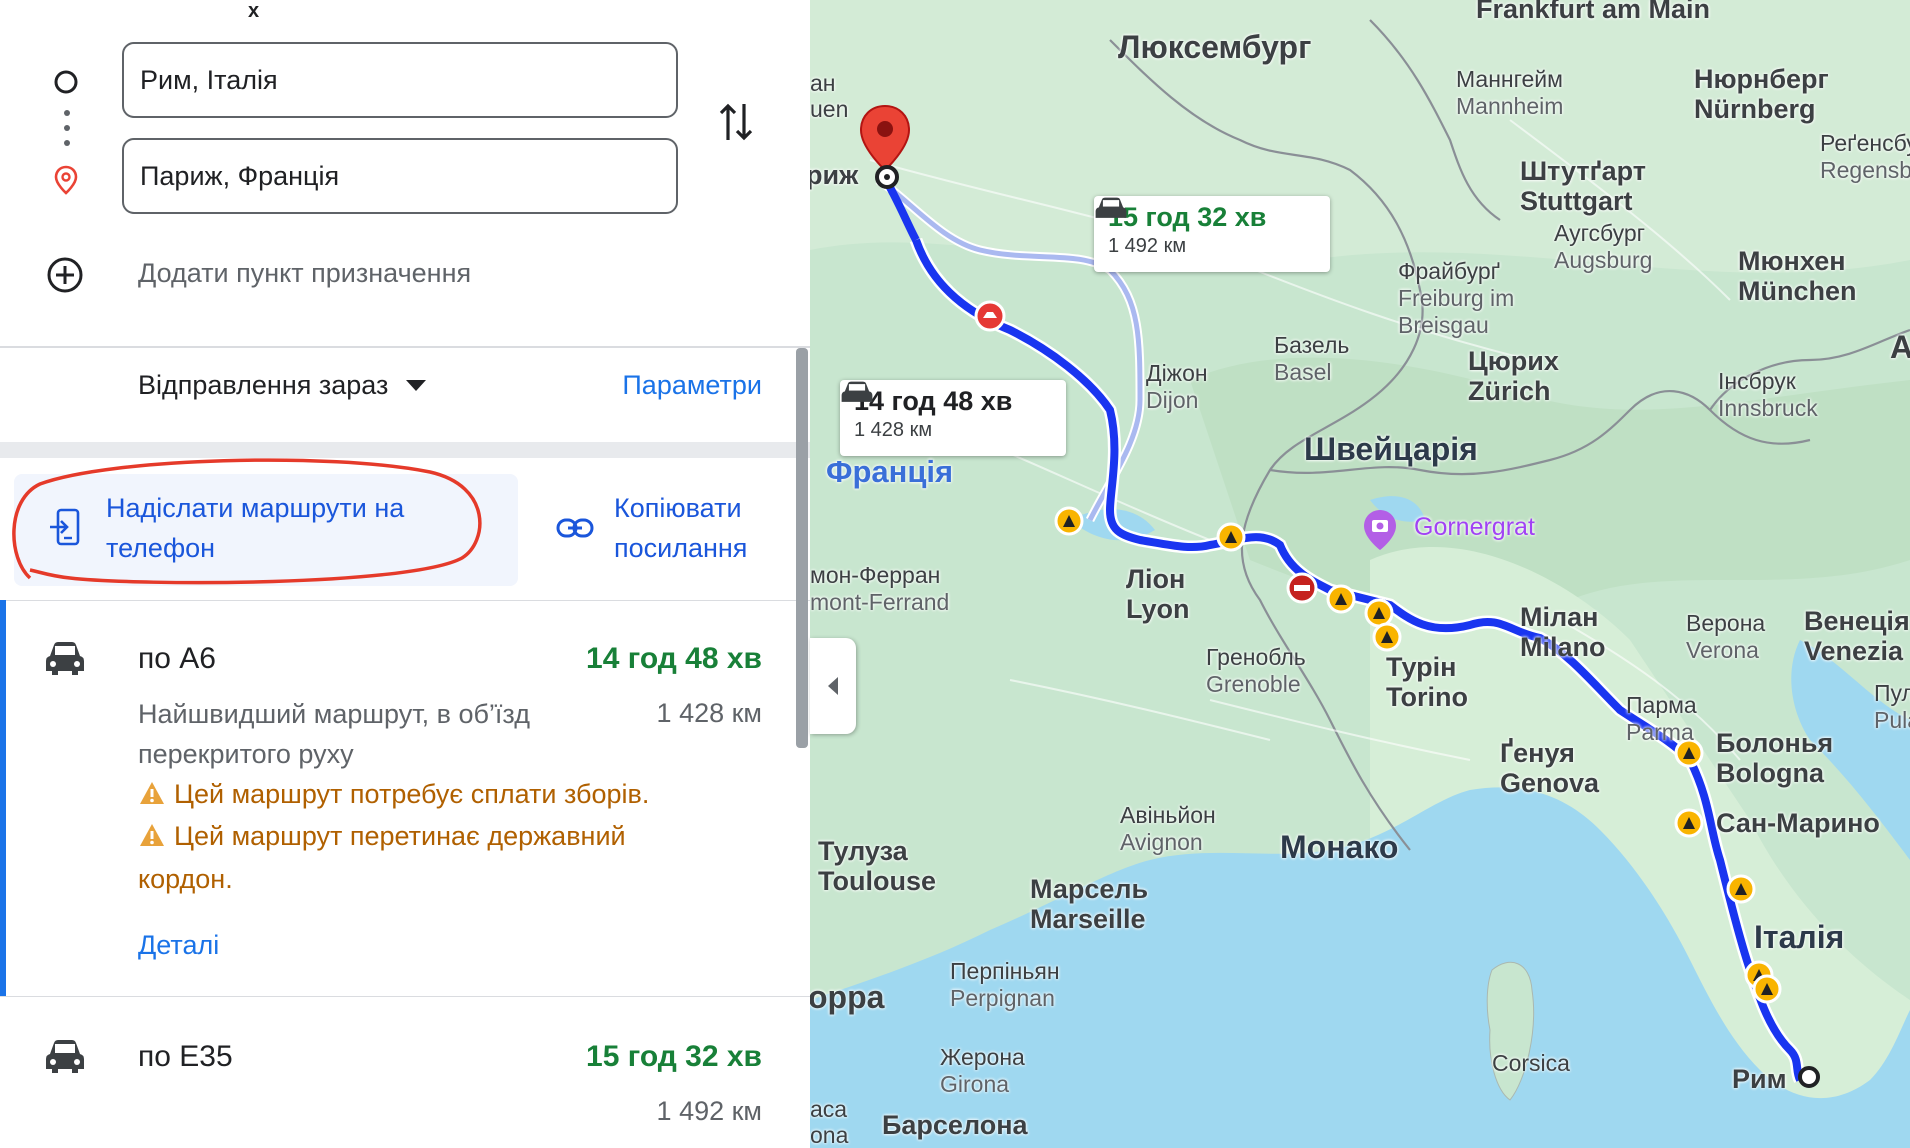 This screenshot has height=1148, width=1910. What do you see at coordinates (416, 385) in the screenshot?
I see `caret-down-icon` at bounding box center [416, 385].